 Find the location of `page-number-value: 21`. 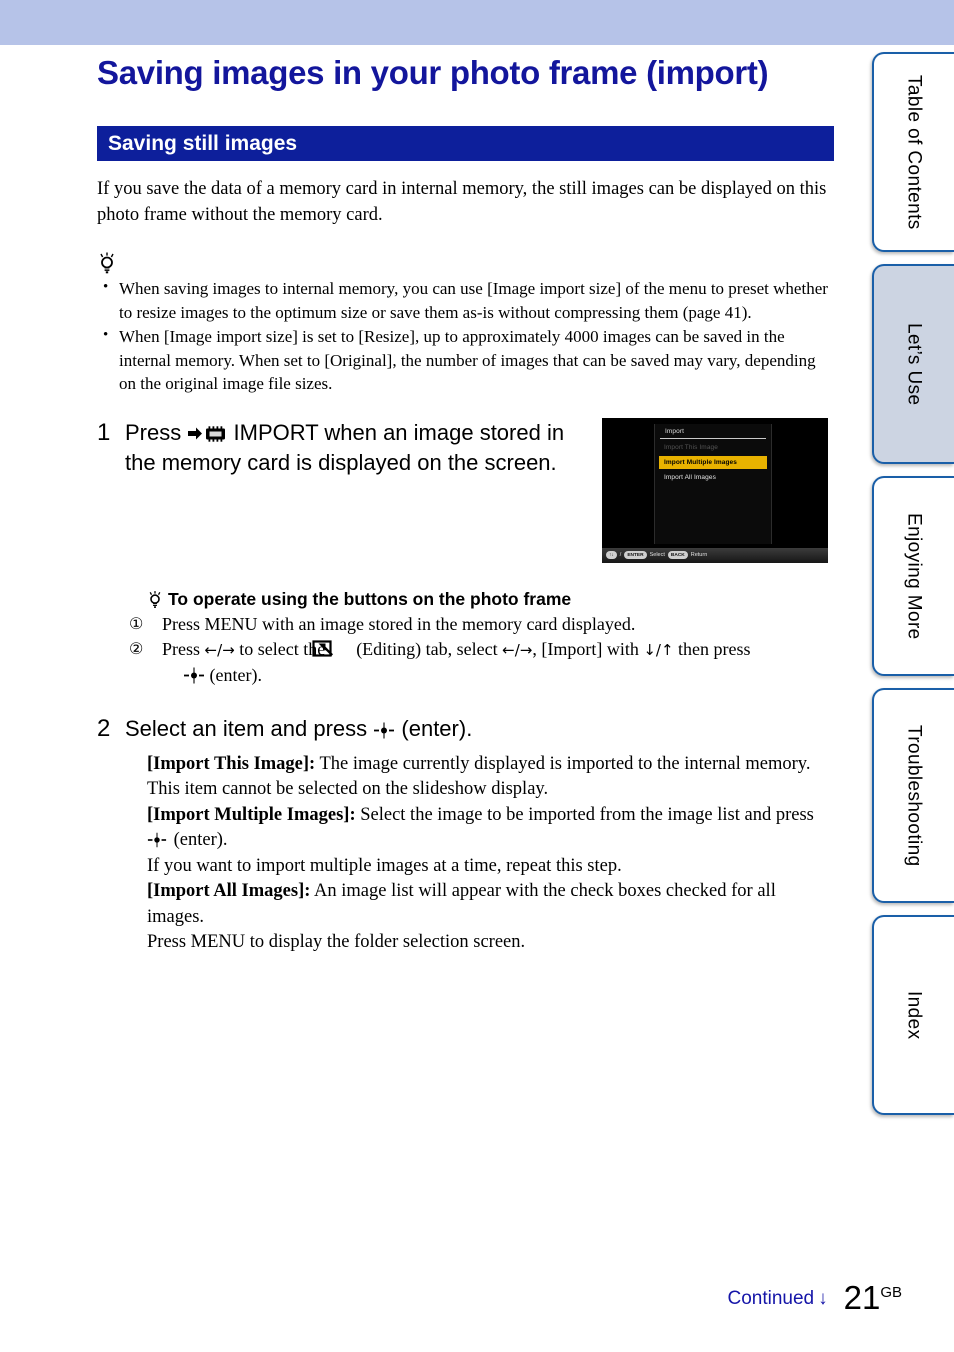

page-number-value: 21 is located at coordinates (862, 1297).